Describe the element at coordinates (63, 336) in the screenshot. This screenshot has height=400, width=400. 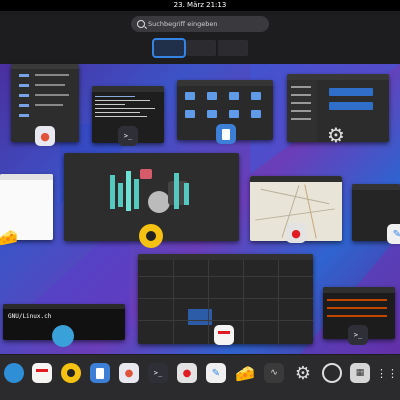
I see `browser-app-icon` at that location.